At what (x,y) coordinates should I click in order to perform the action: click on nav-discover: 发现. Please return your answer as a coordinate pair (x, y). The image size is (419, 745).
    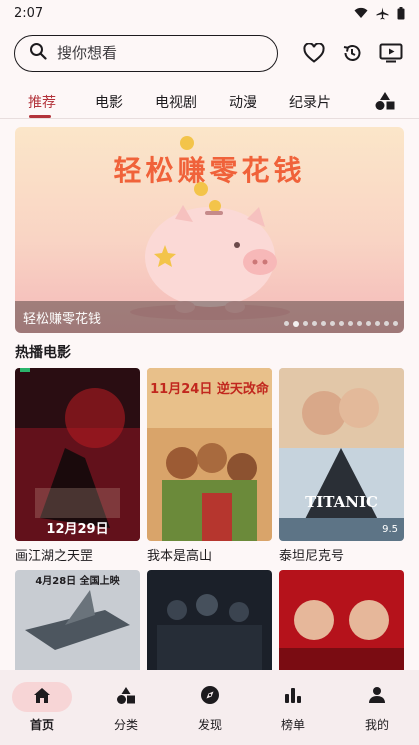
    Looking at the image, I should click on (210, 707).